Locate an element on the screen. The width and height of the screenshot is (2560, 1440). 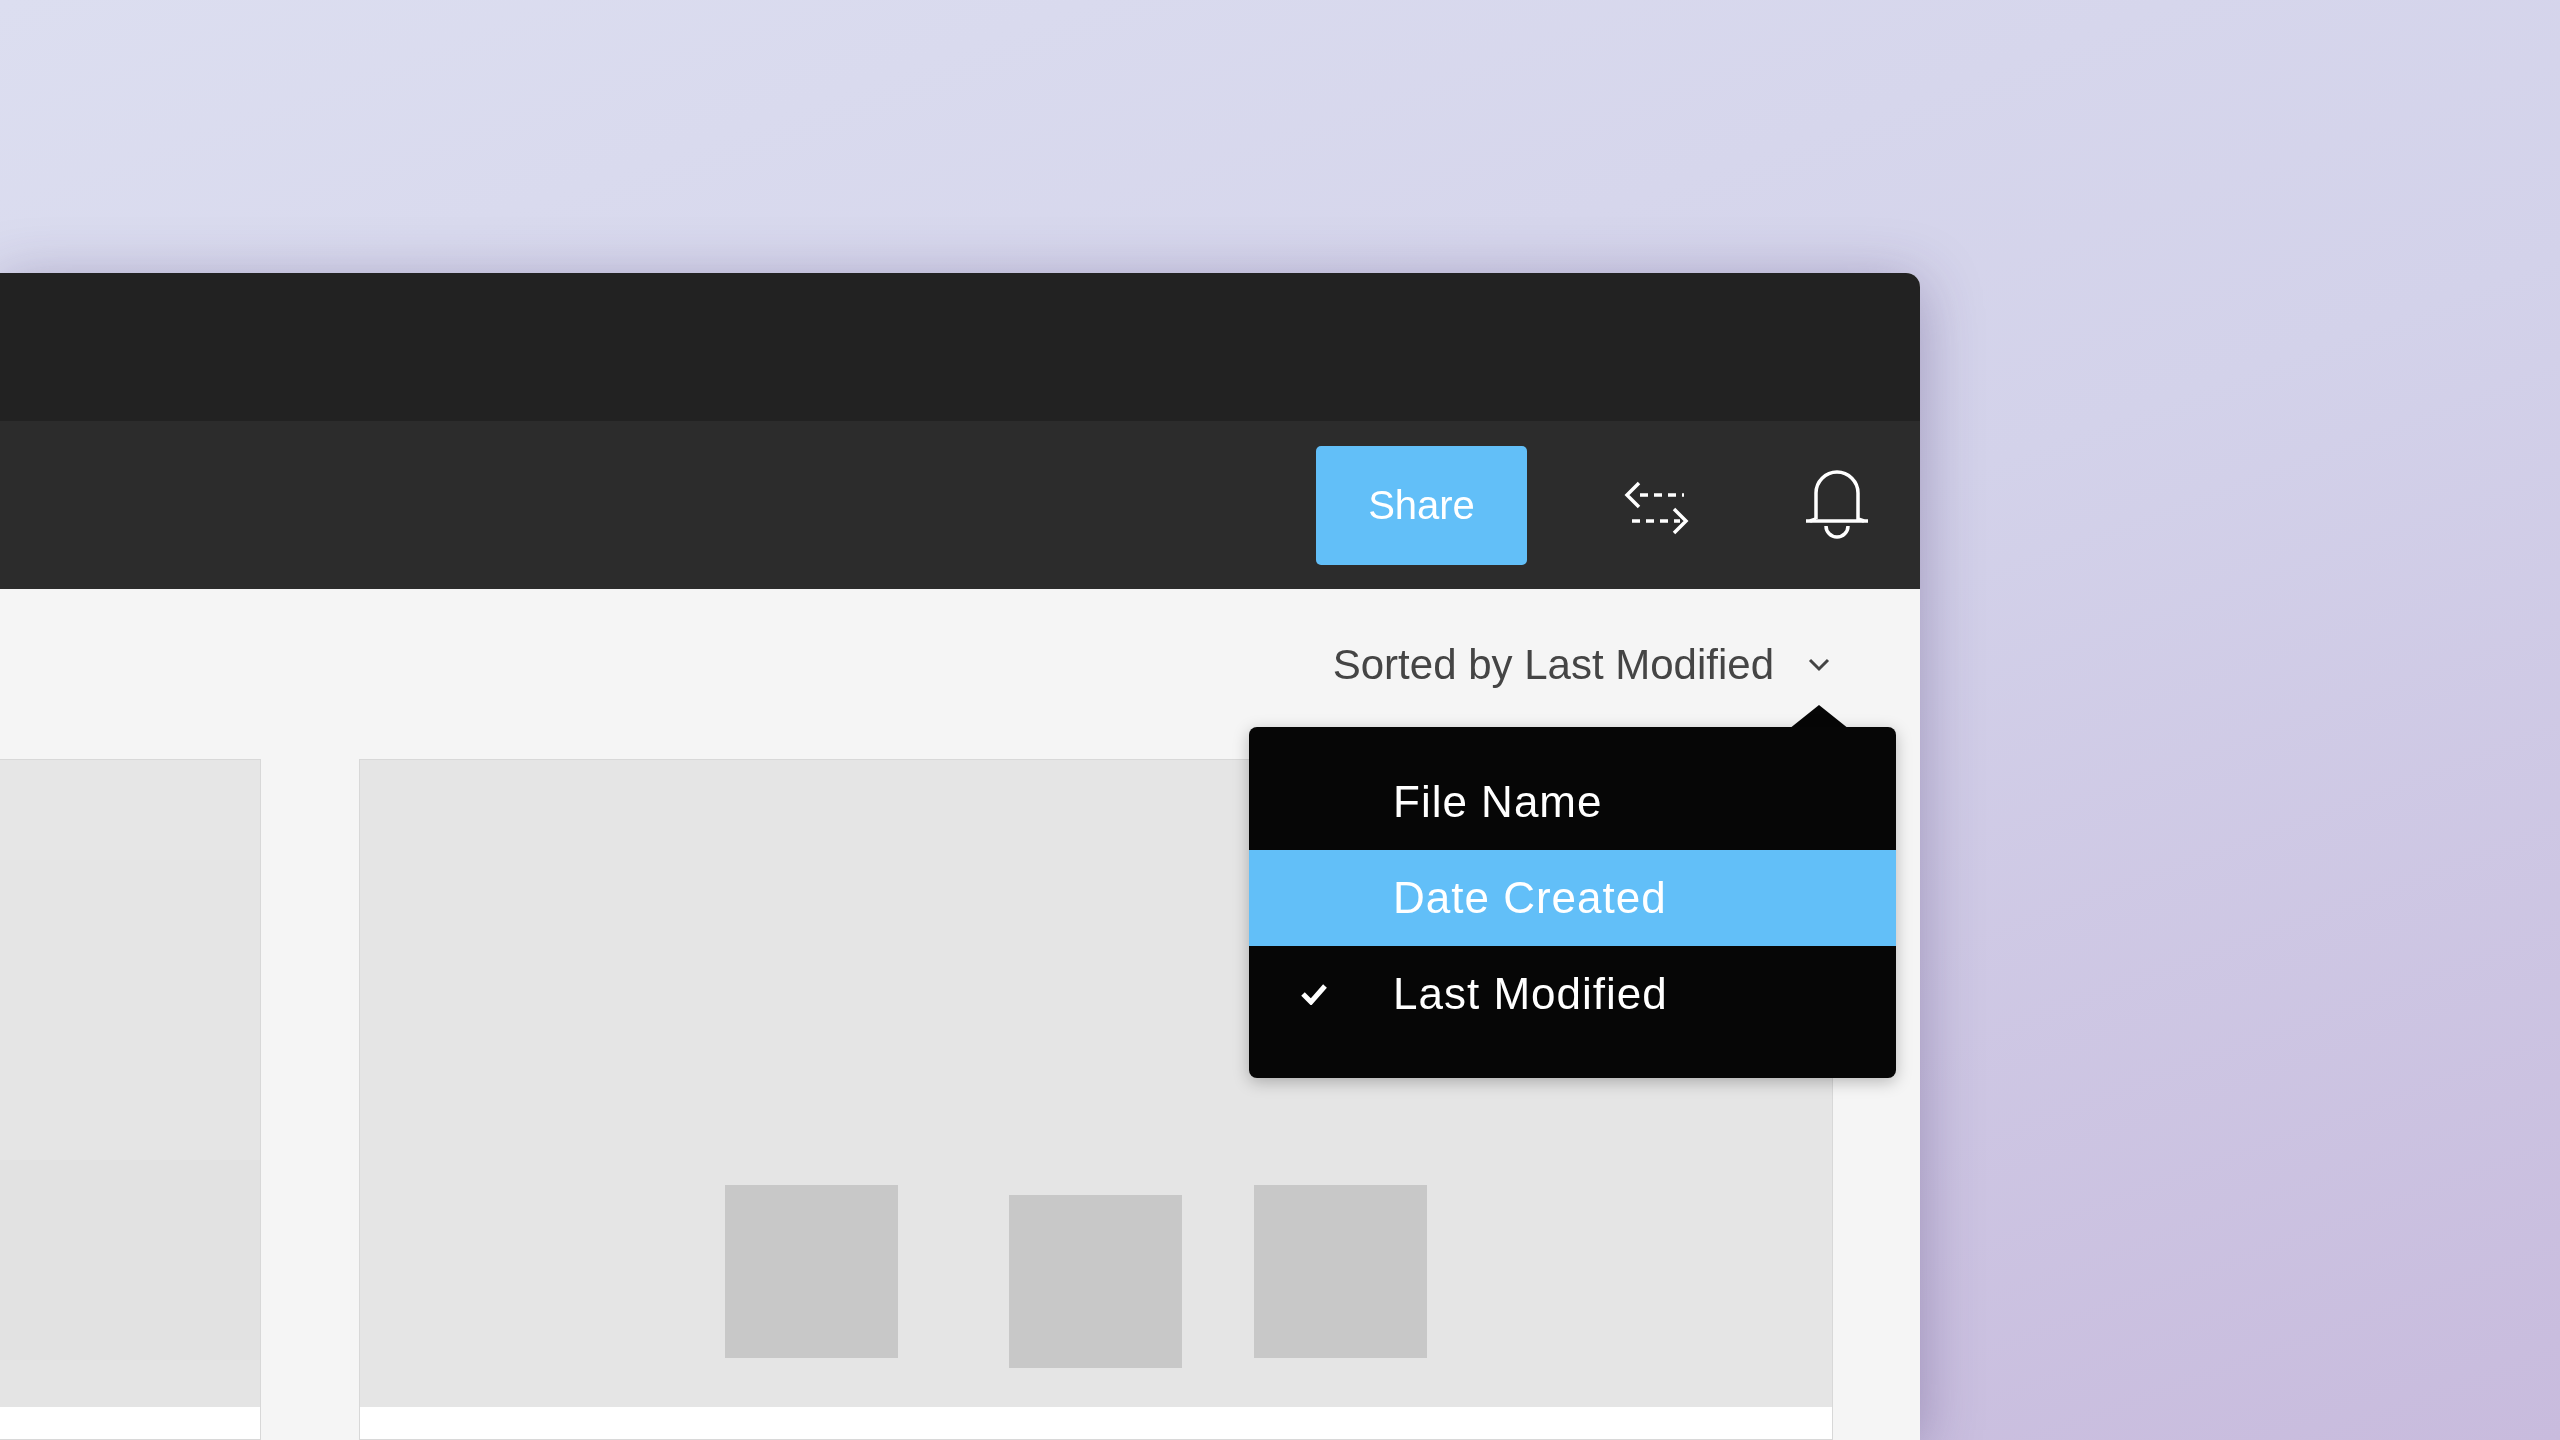
chevron-icon is located at coordinates (1819, 665).